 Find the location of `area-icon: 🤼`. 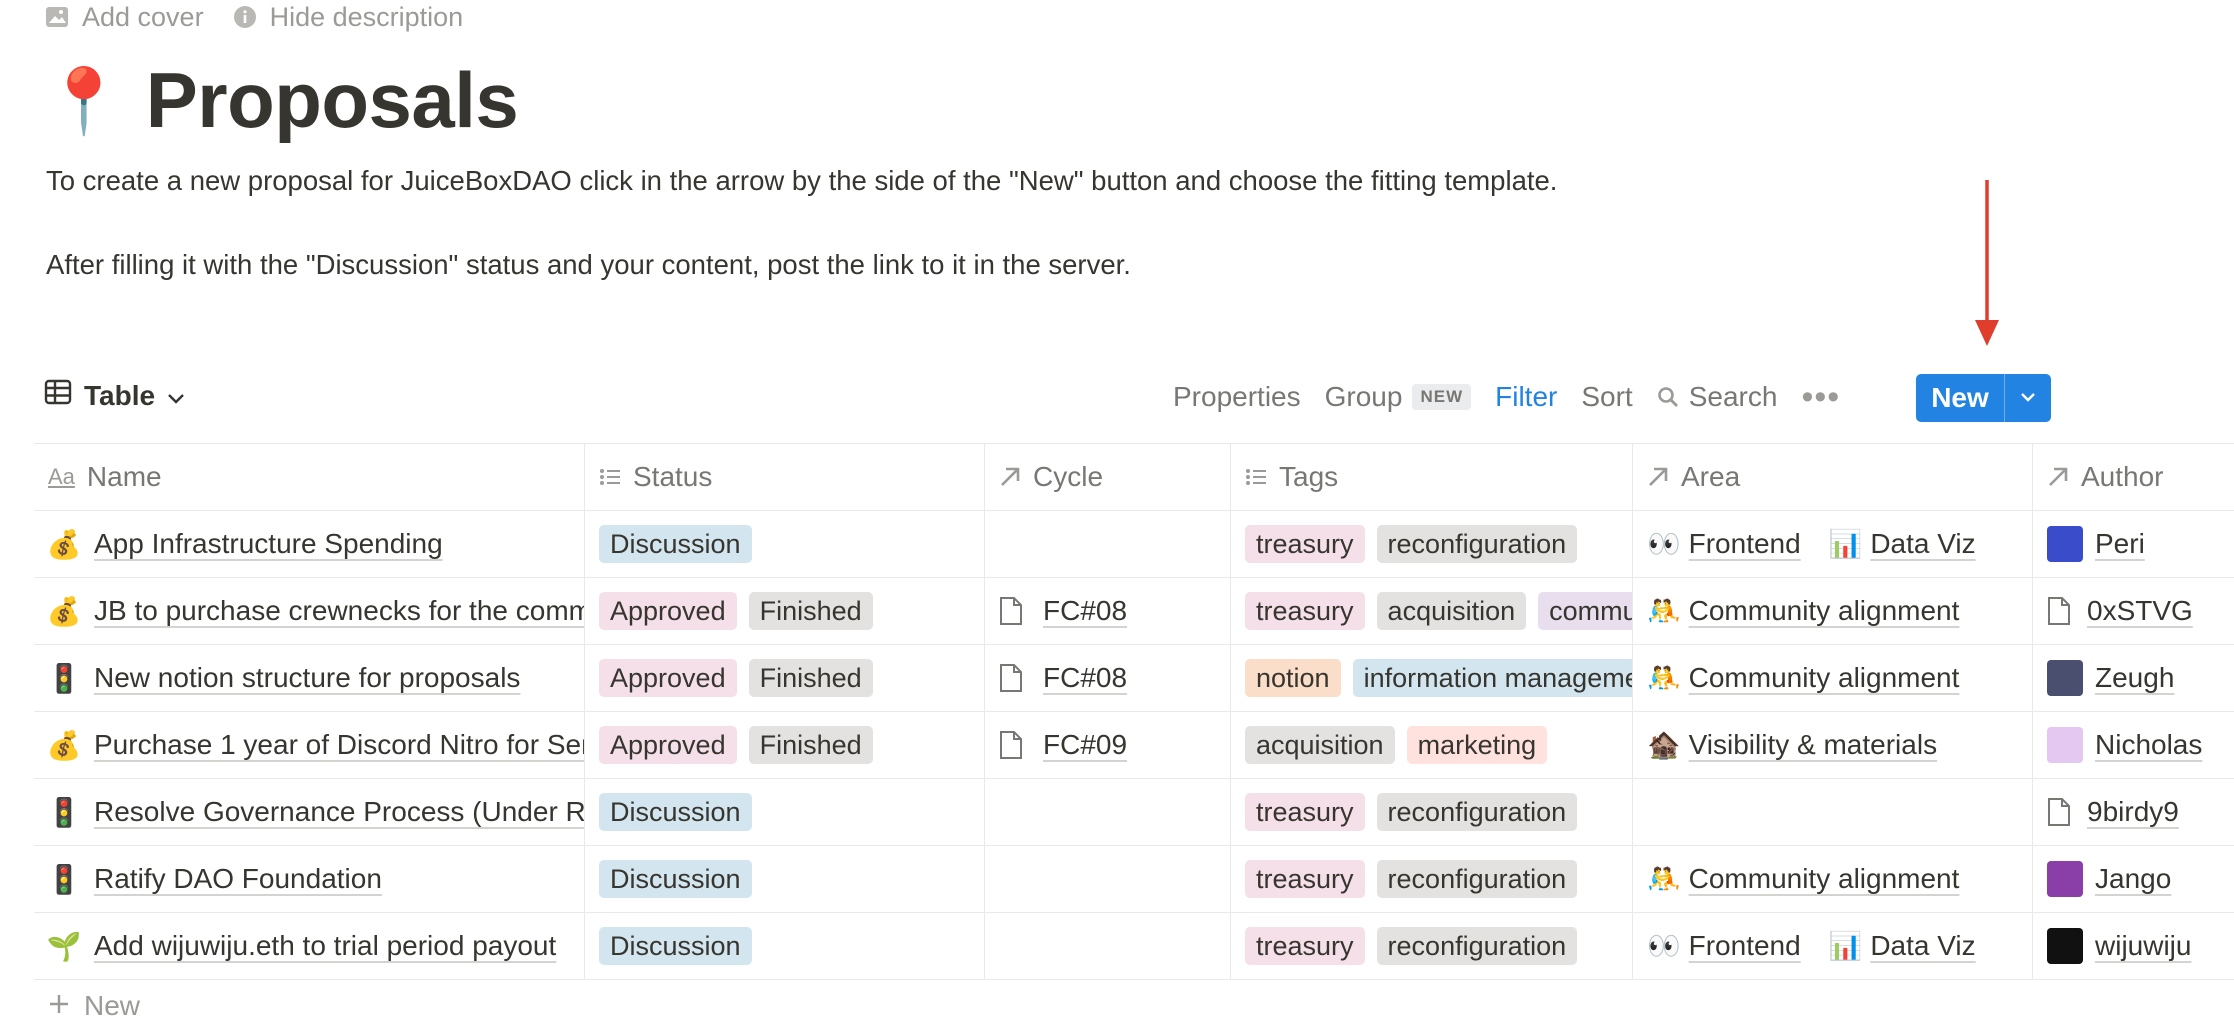

area-icon: 🤼 is located at coordinates (1664, 611).